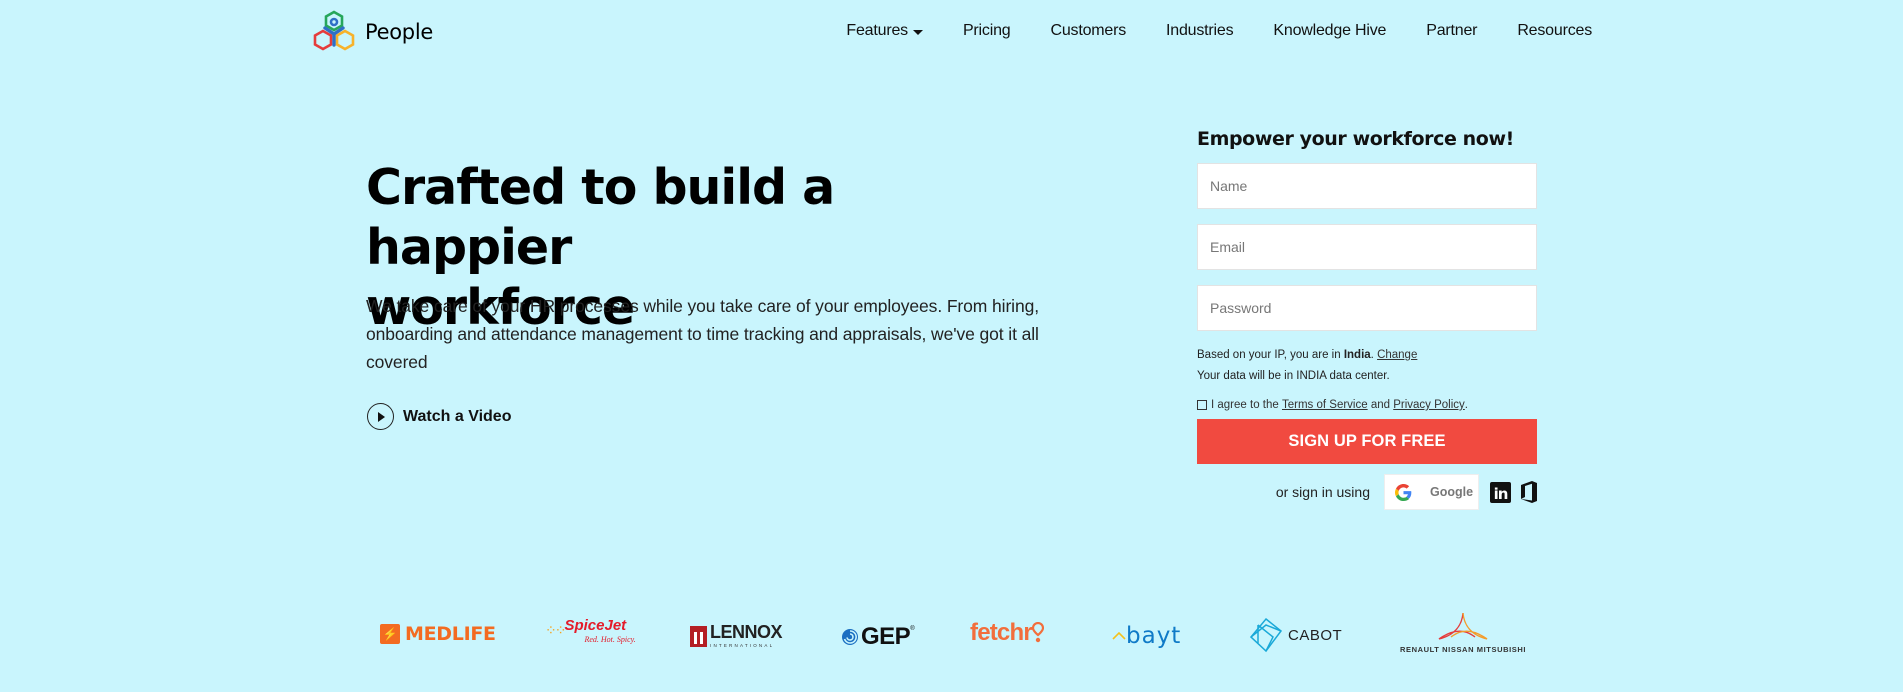  I want to click on bayt-chevron-icon, so click(1119, 636).